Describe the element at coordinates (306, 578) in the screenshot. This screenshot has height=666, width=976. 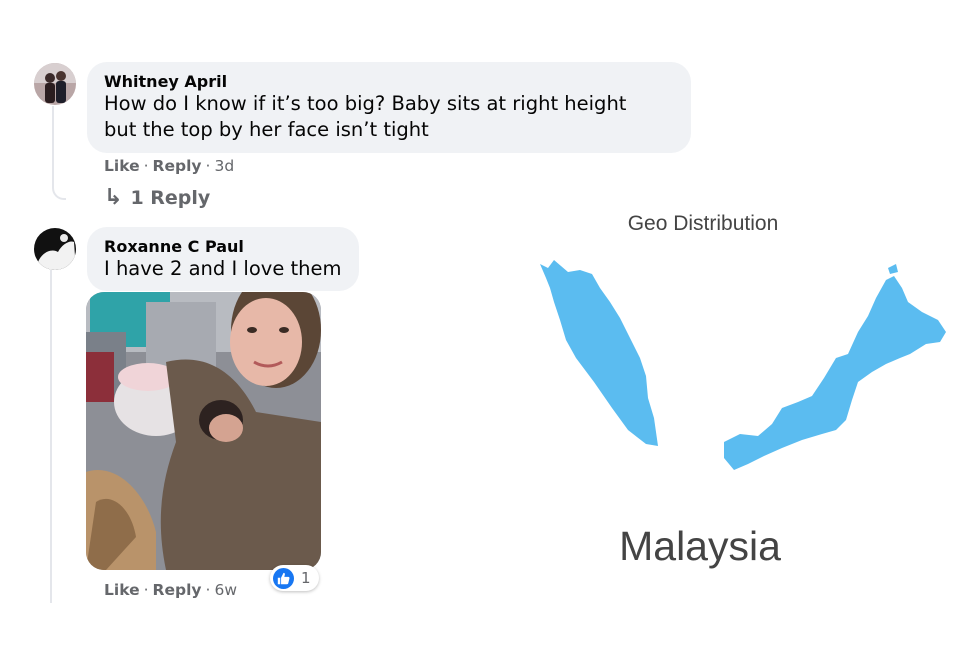
I see `reaction-count: 1` at that location.